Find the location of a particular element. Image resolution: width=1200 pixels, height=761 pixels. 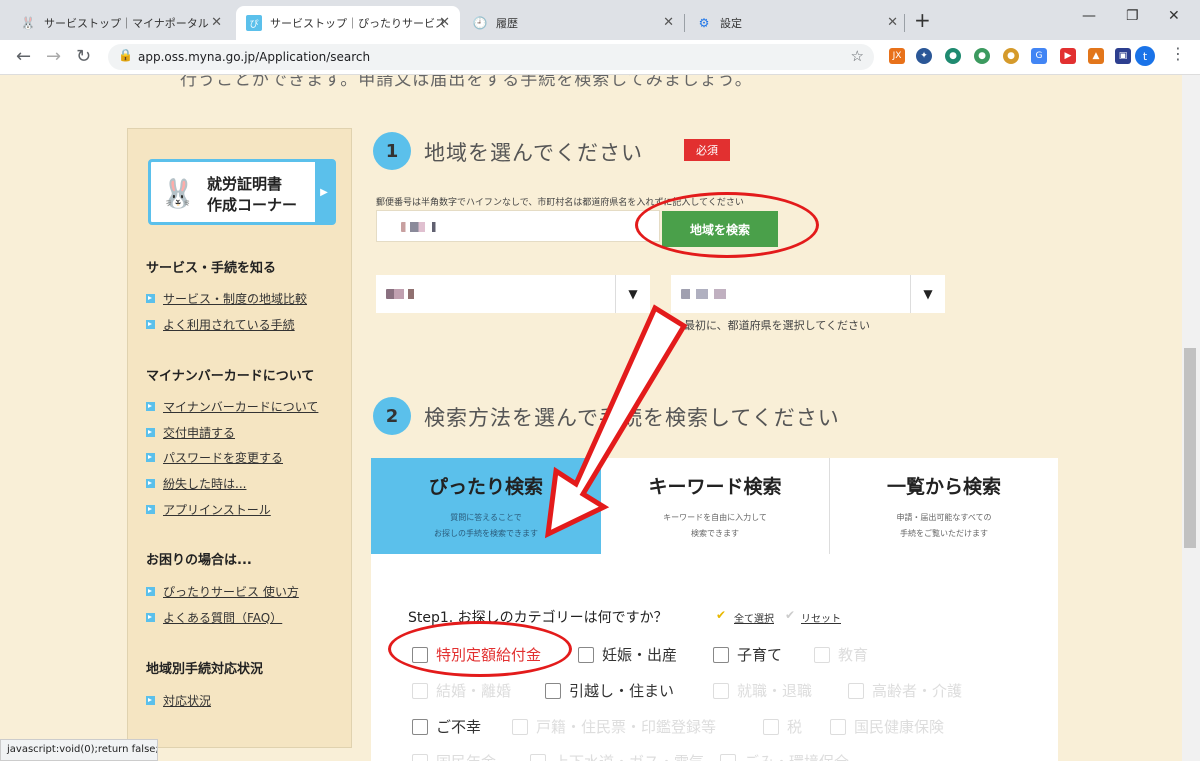

scrollbar-thumb is located at coordinates (1190, 448).